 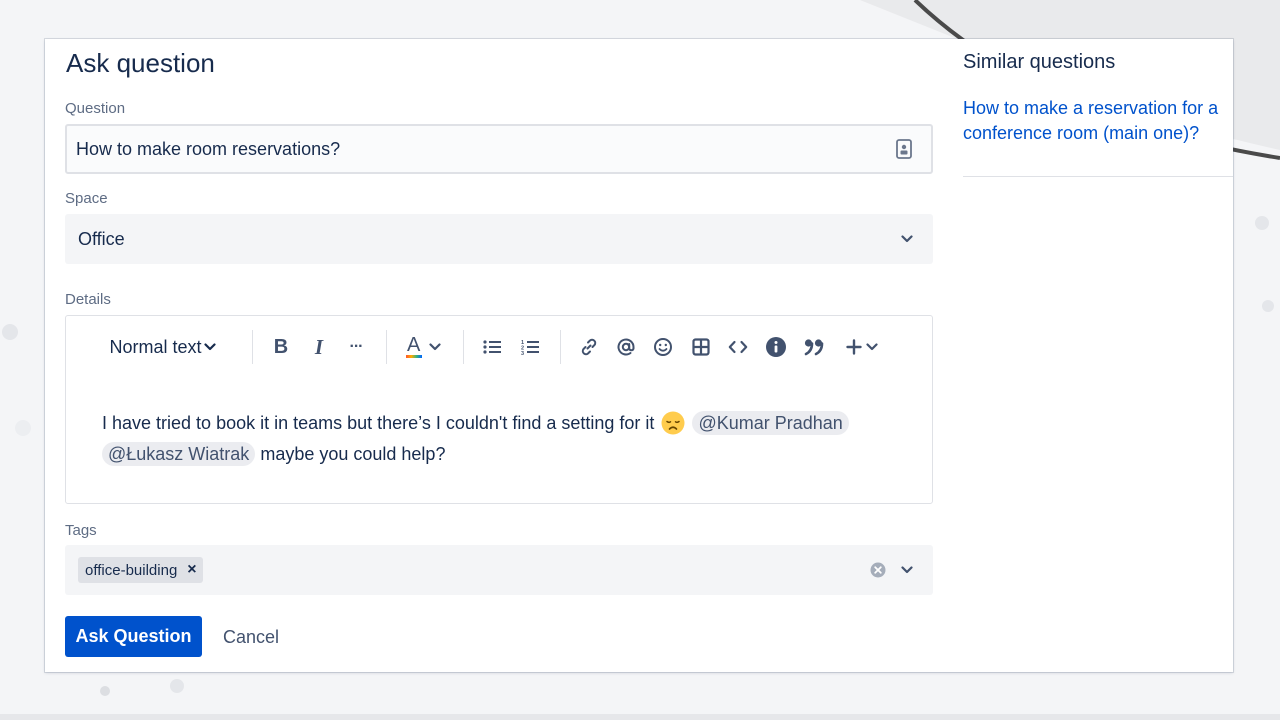 I want to click on bullet-list-button, so click(x=492, y=347).